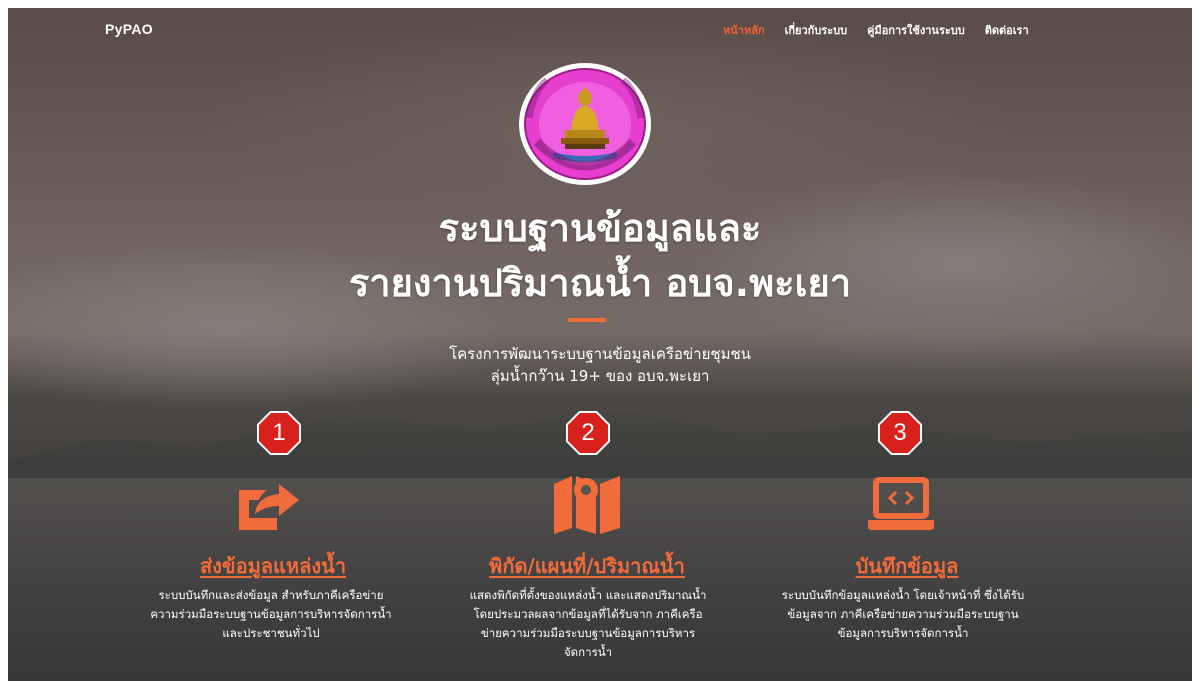 Image resolution: width=1200 pixels, height=681 pixels. I want to click on feature-title-send-data: ส่งข้อมูลแหล่งน้ำ, so click(273, 566).